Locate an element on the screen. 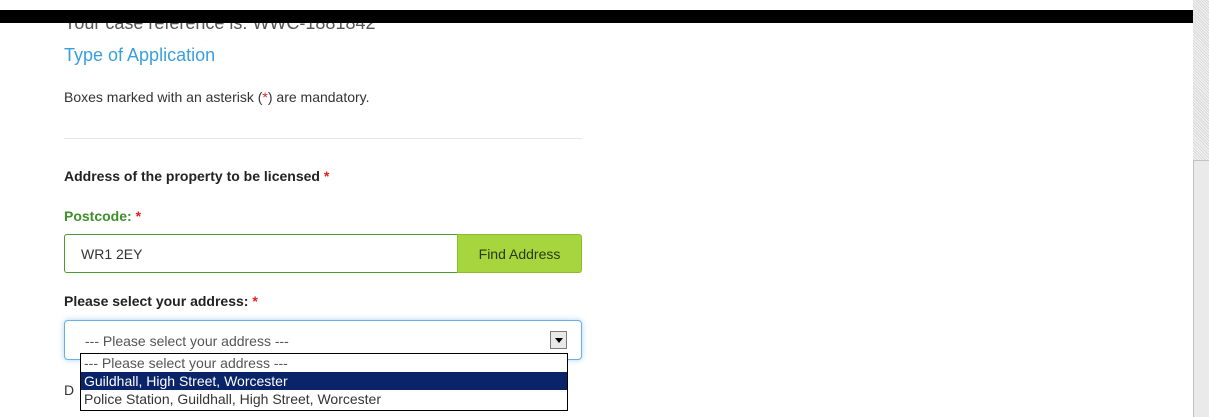 Image resolution: width=1209 pixels, height=417 pixels. address-section-label: Address of the property to be licensed * is located at coordinates (196, 176).